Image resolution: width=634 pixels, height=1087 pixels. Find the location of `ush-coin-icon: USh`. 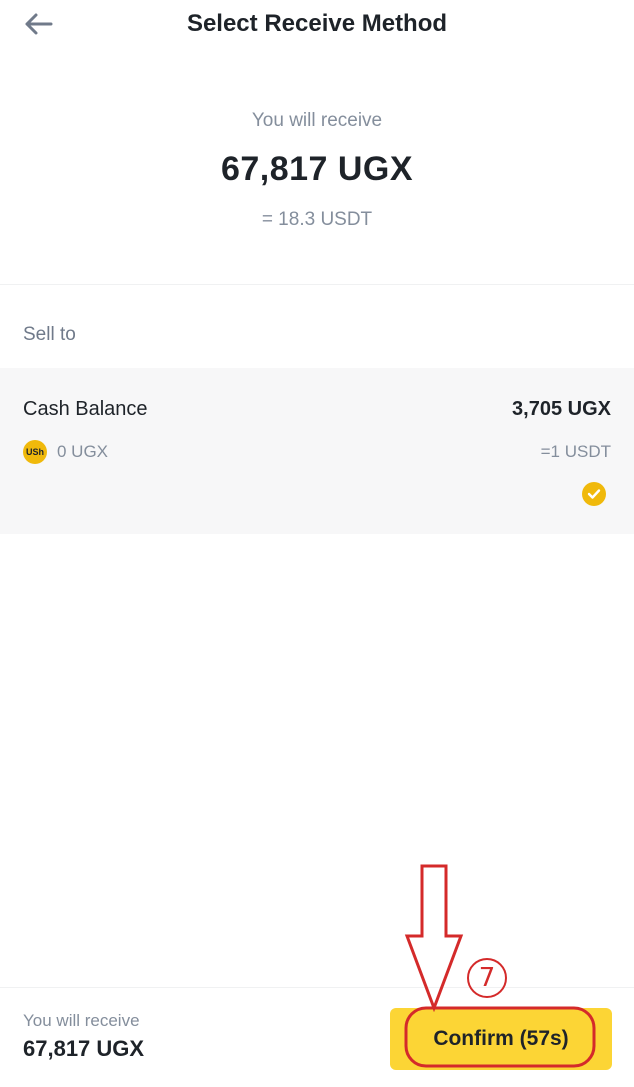

ush-coin-icon: USh is located at coordinates (35, 452).